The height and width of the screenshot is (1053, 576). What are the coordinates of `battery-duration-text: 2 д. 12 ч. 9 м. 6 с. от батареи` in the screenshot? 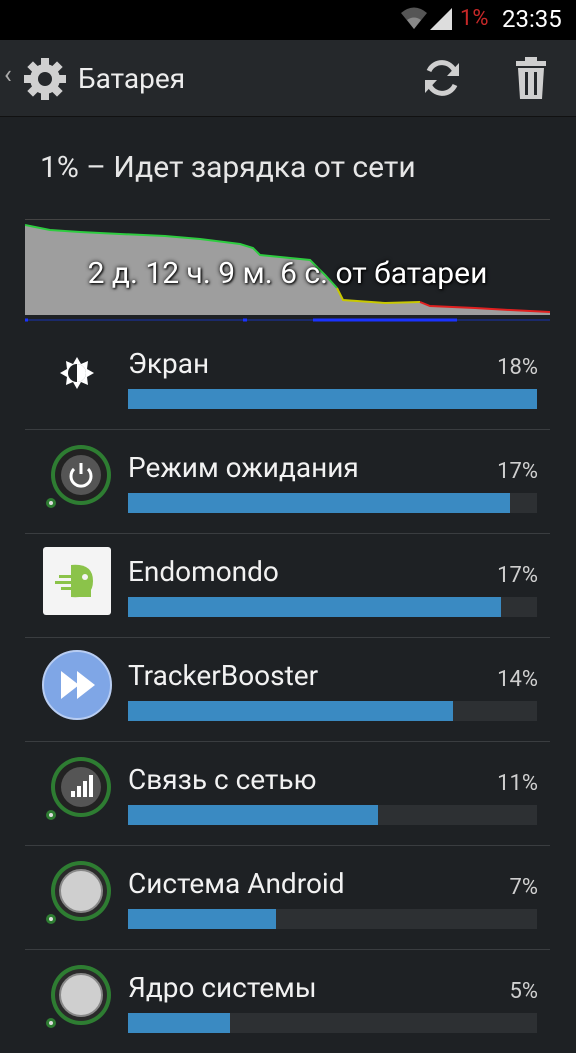 It's located at (287, 273).